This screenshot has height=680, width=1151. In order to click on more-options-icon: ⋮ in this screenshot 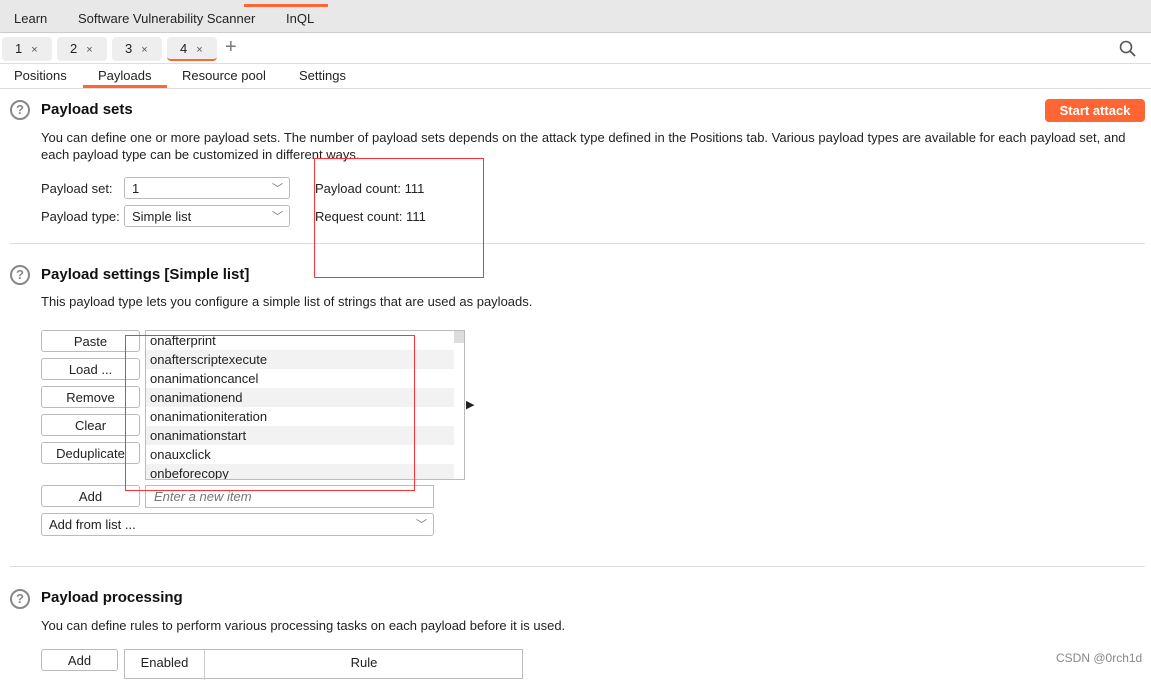, I will do `click(1148, 48)`.